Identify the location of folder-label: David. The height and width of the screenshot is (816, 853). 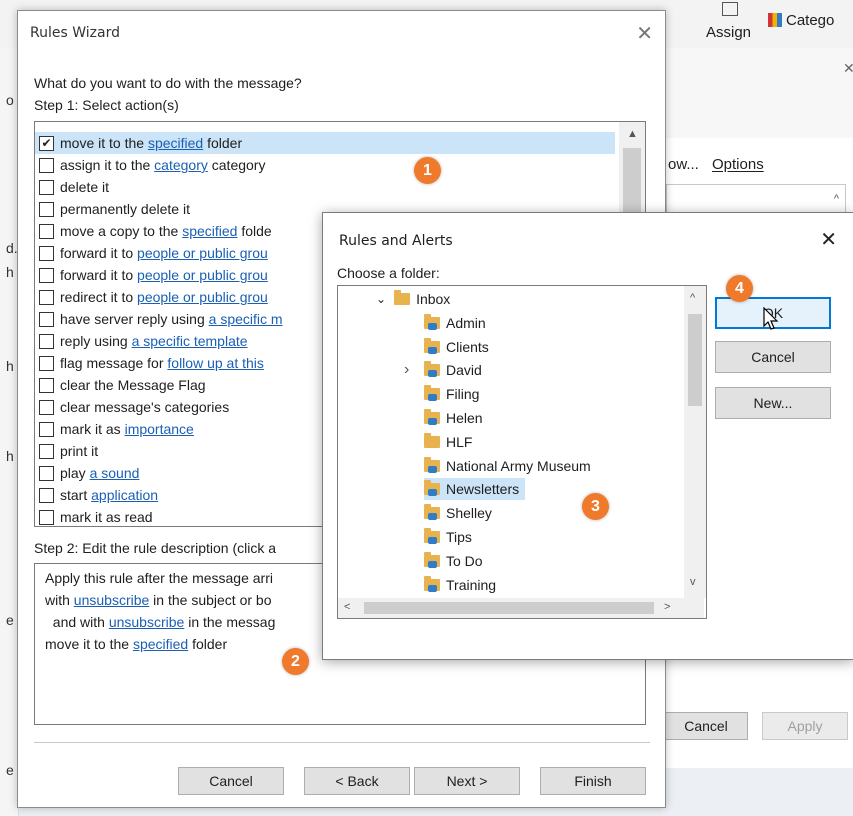
(464, 370).